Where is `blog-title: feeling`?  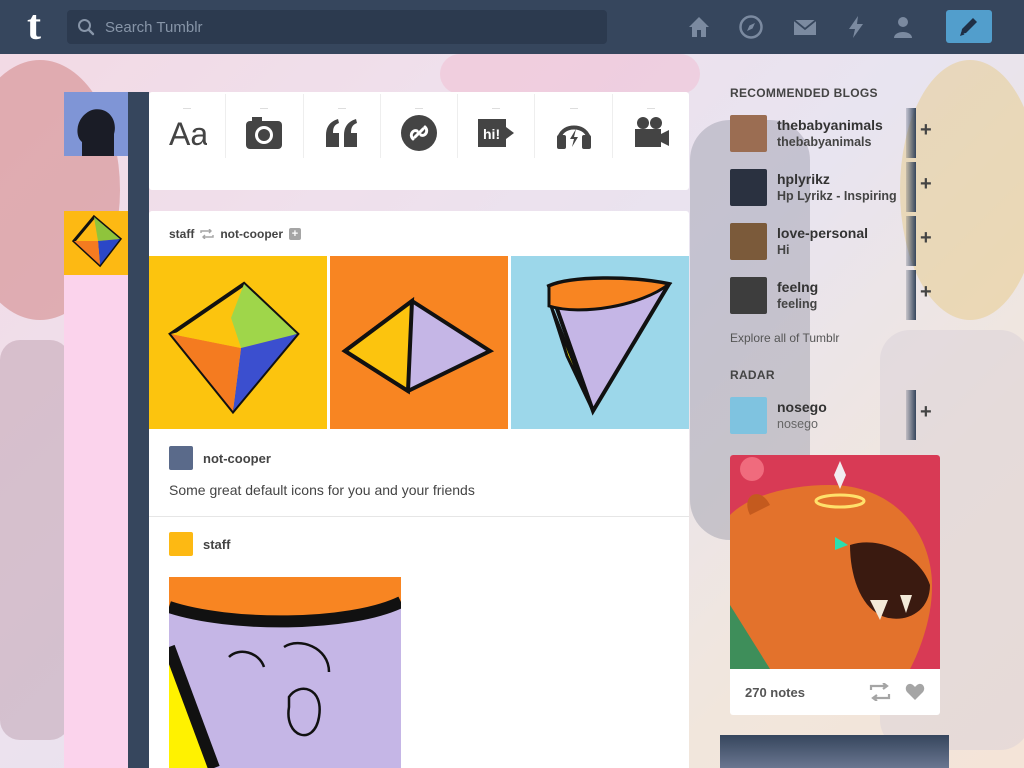
blog-title: feeling is located at coordinates (797, 304).